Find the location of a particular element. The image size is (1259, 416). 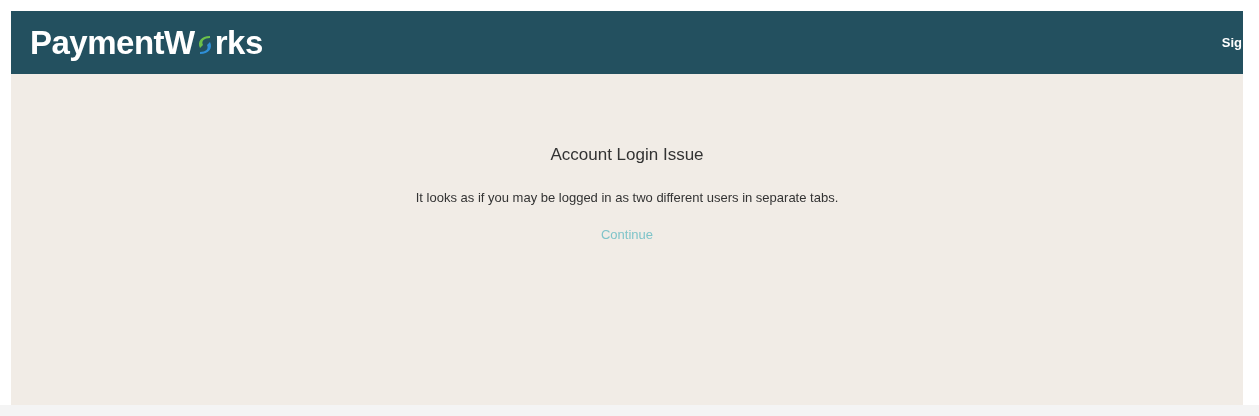

logo: PaymentW rks is located at coordinates (146, 42).